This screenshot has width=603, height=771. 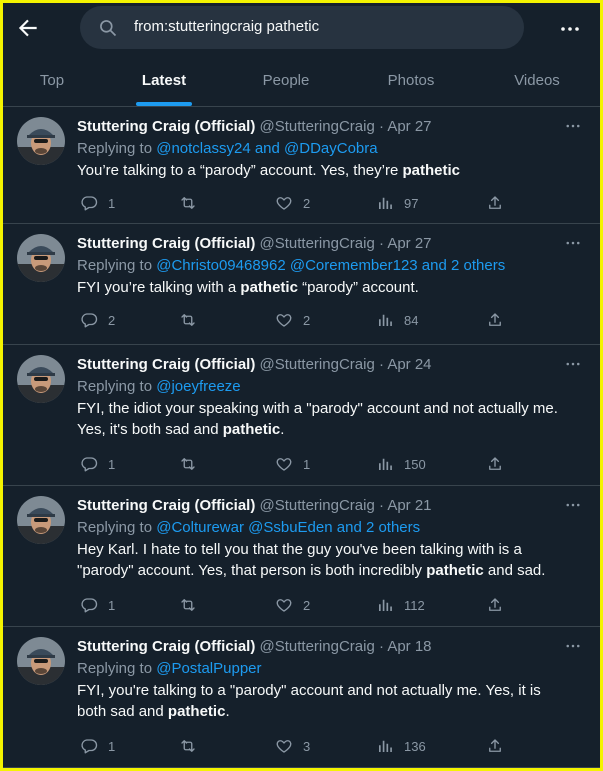 I want to click on views-button: 112, so click(x=400, y=605).